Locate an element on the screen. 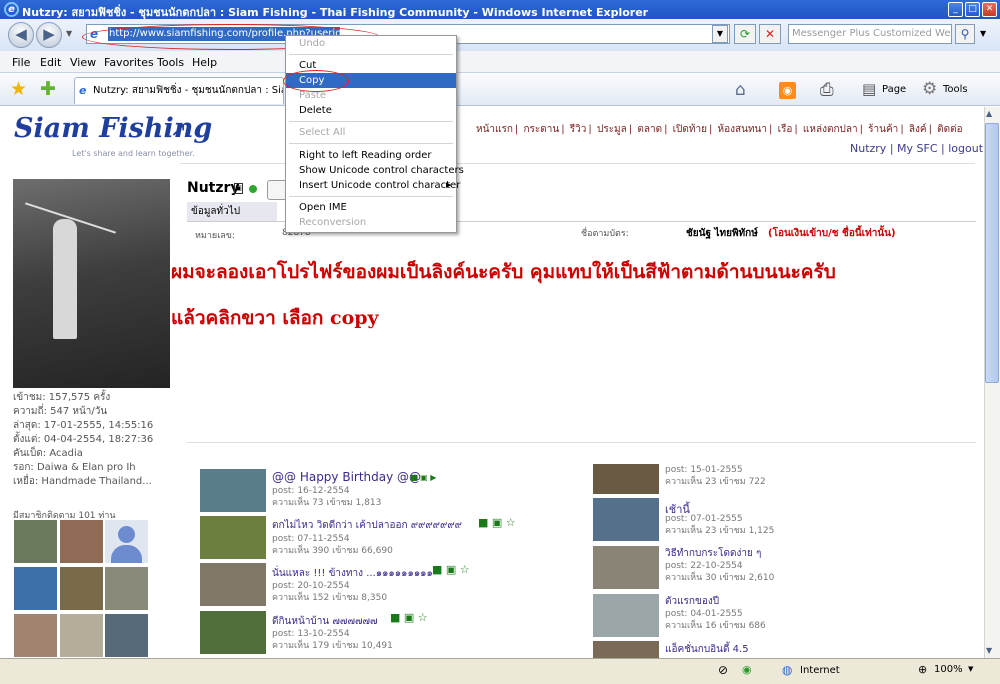 The image size is (1000, 684). nav-contact: ติดต่อ is located at coordinates (950, 129).